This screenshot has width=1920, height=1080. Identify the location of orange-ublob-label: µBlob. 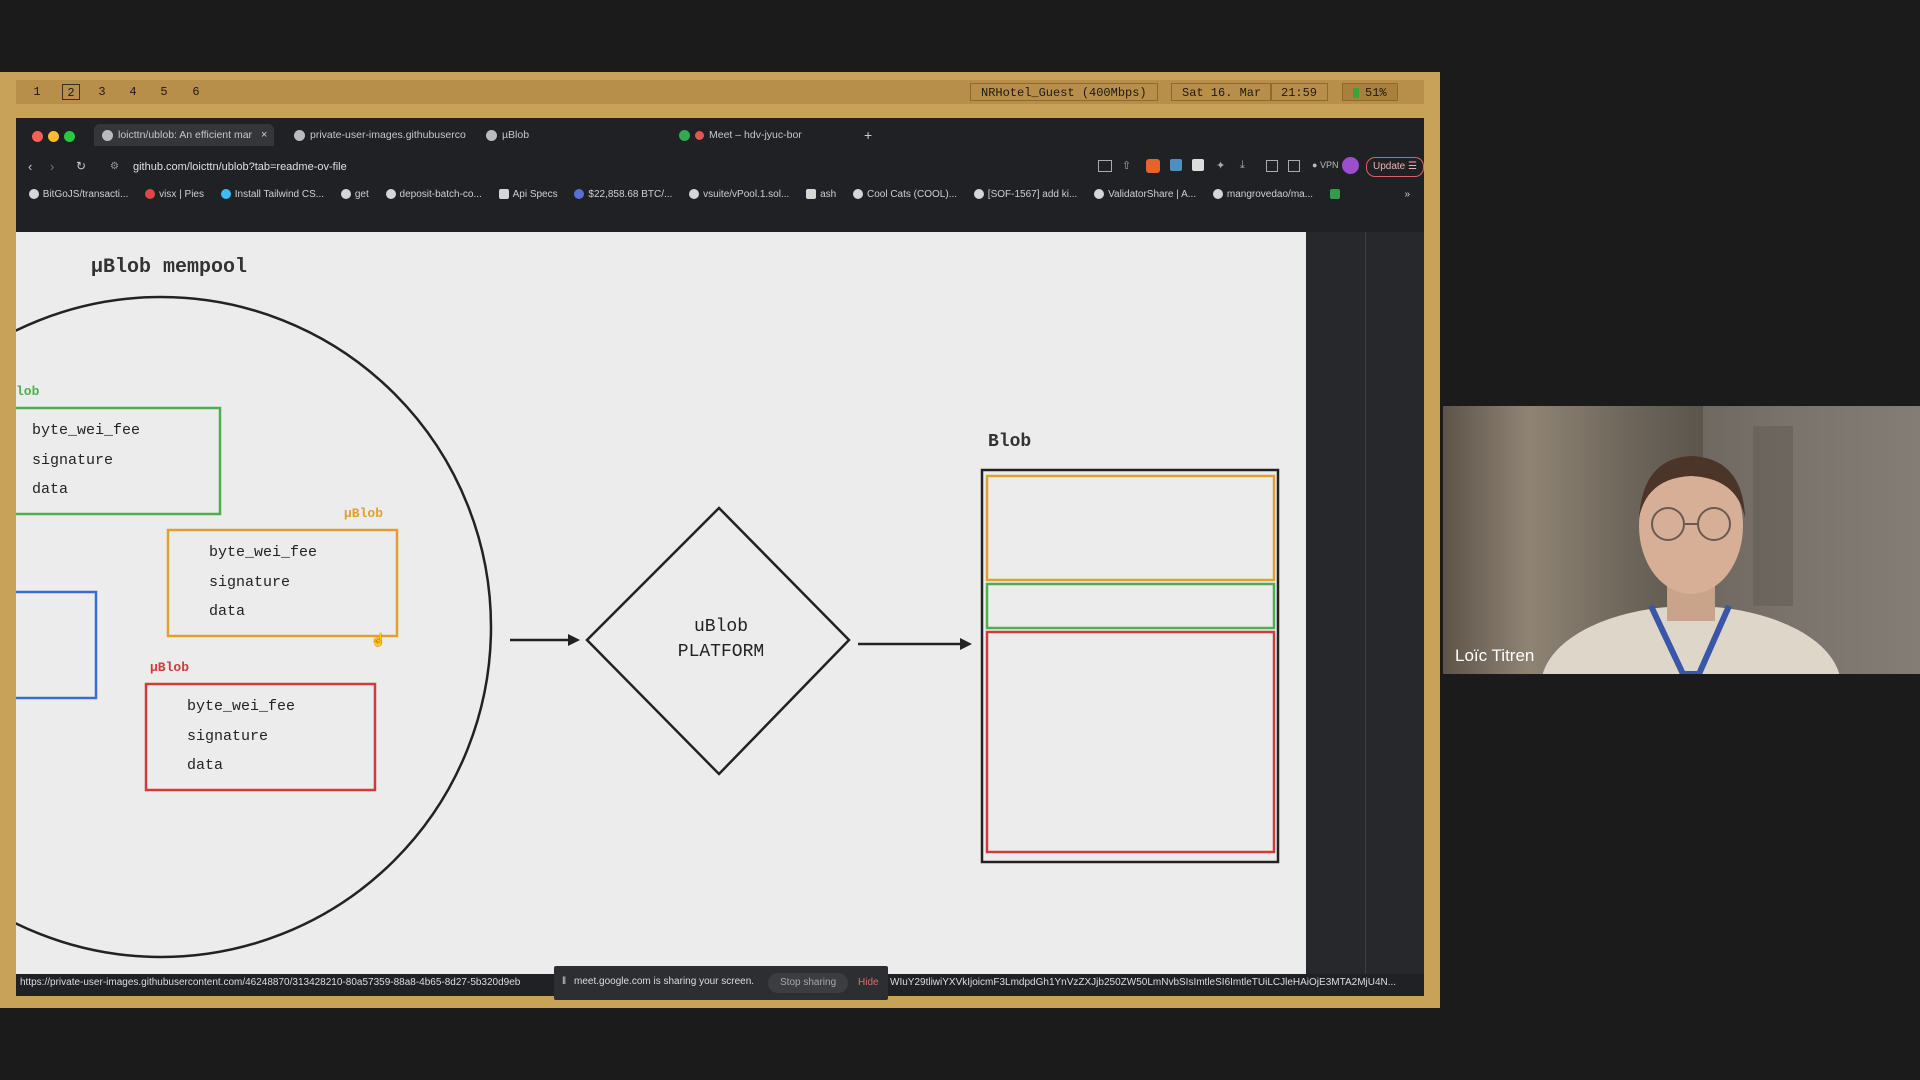
(364, 513).